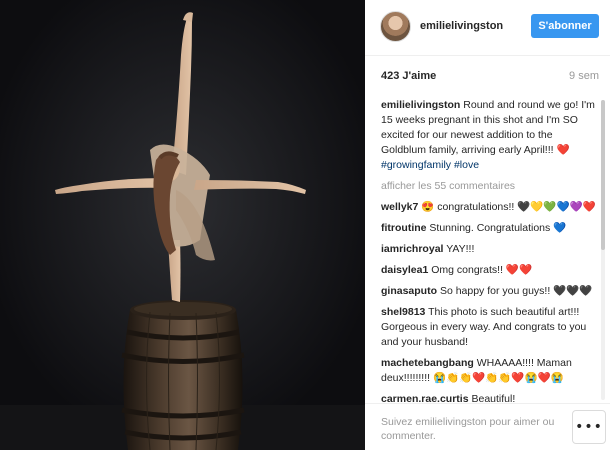  I want to click on comment-text: Stunning. Congratulations 💙, so click(498, 228).